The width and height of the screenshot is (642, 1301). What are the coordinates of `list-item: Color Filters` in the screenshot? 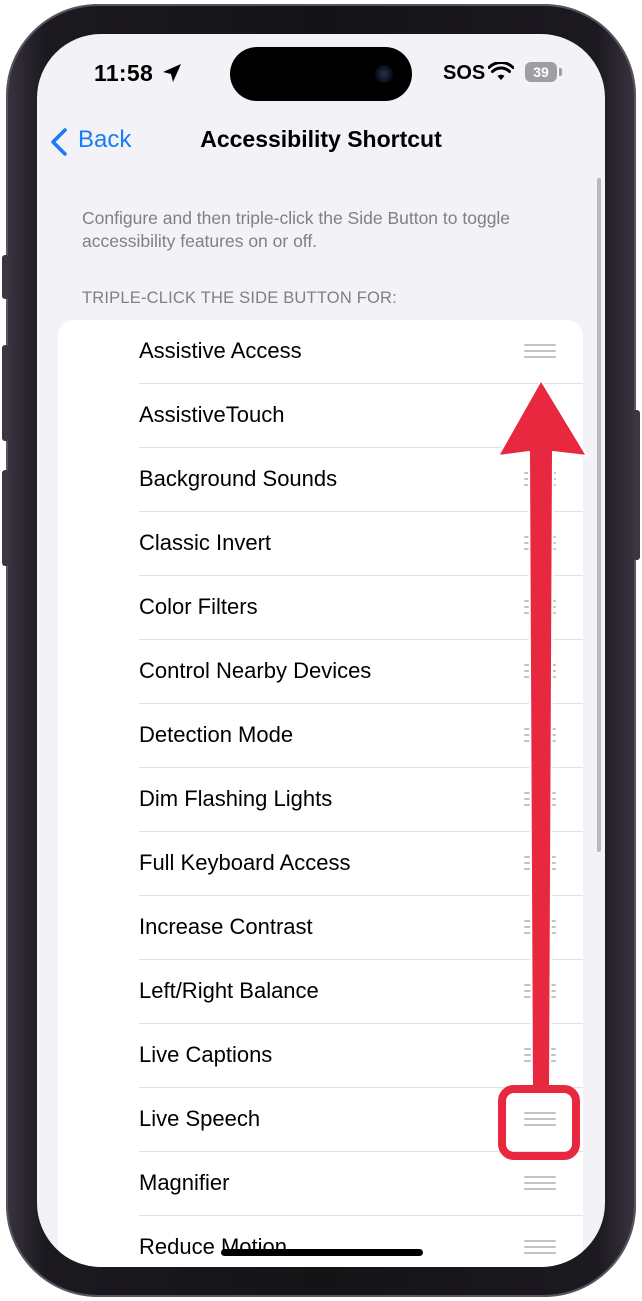 It's located at (320, 608).